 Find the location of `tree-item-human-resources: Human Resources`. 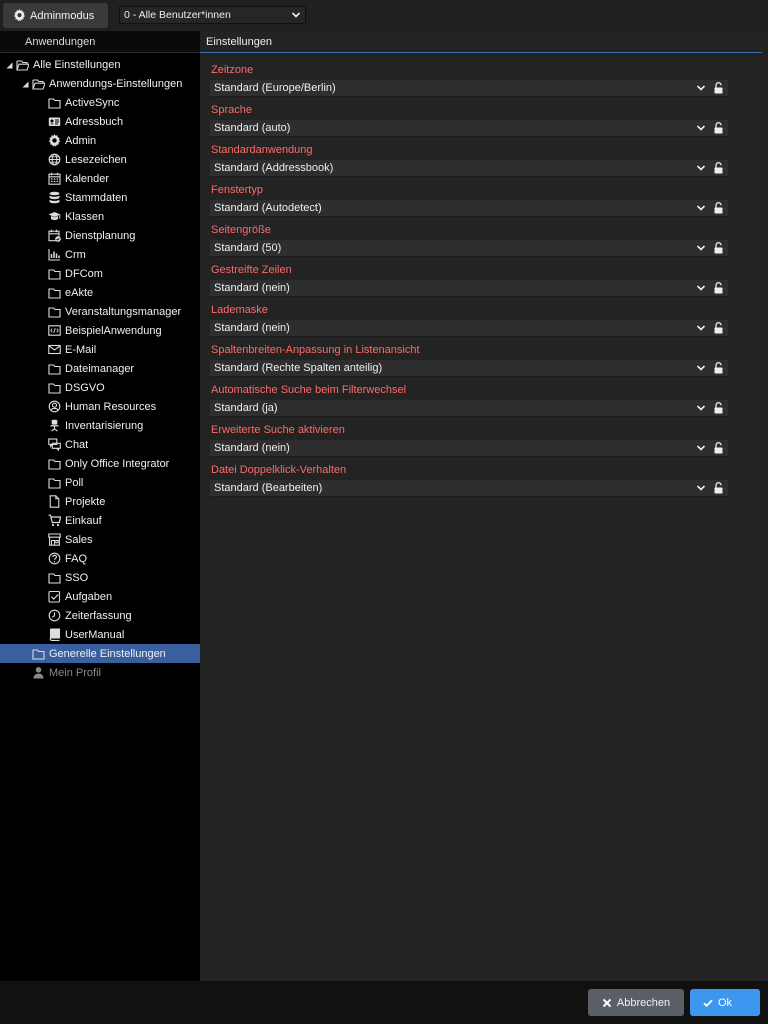

tree-item-human-resources: Human Resources is located at coordinates (100, 406).